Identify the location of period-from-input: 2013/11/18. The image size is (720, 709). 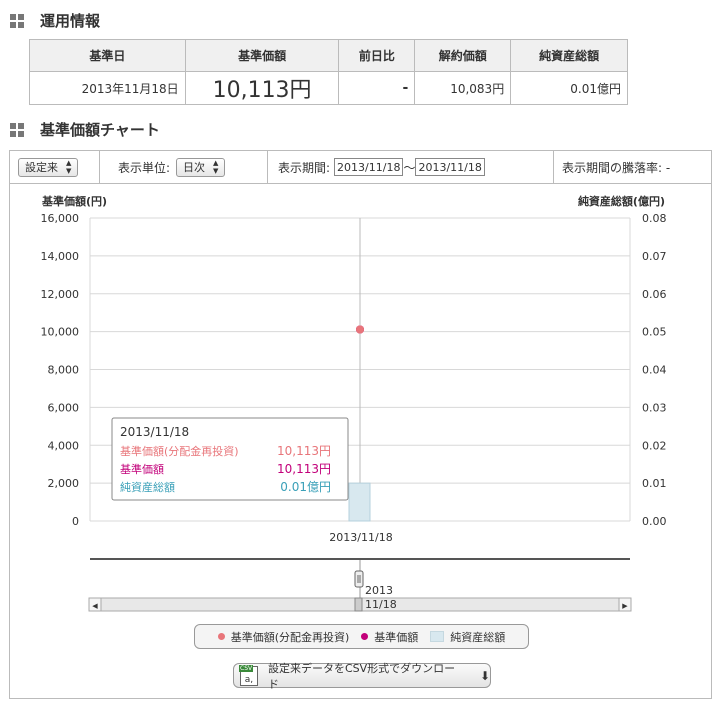
(369, 167).